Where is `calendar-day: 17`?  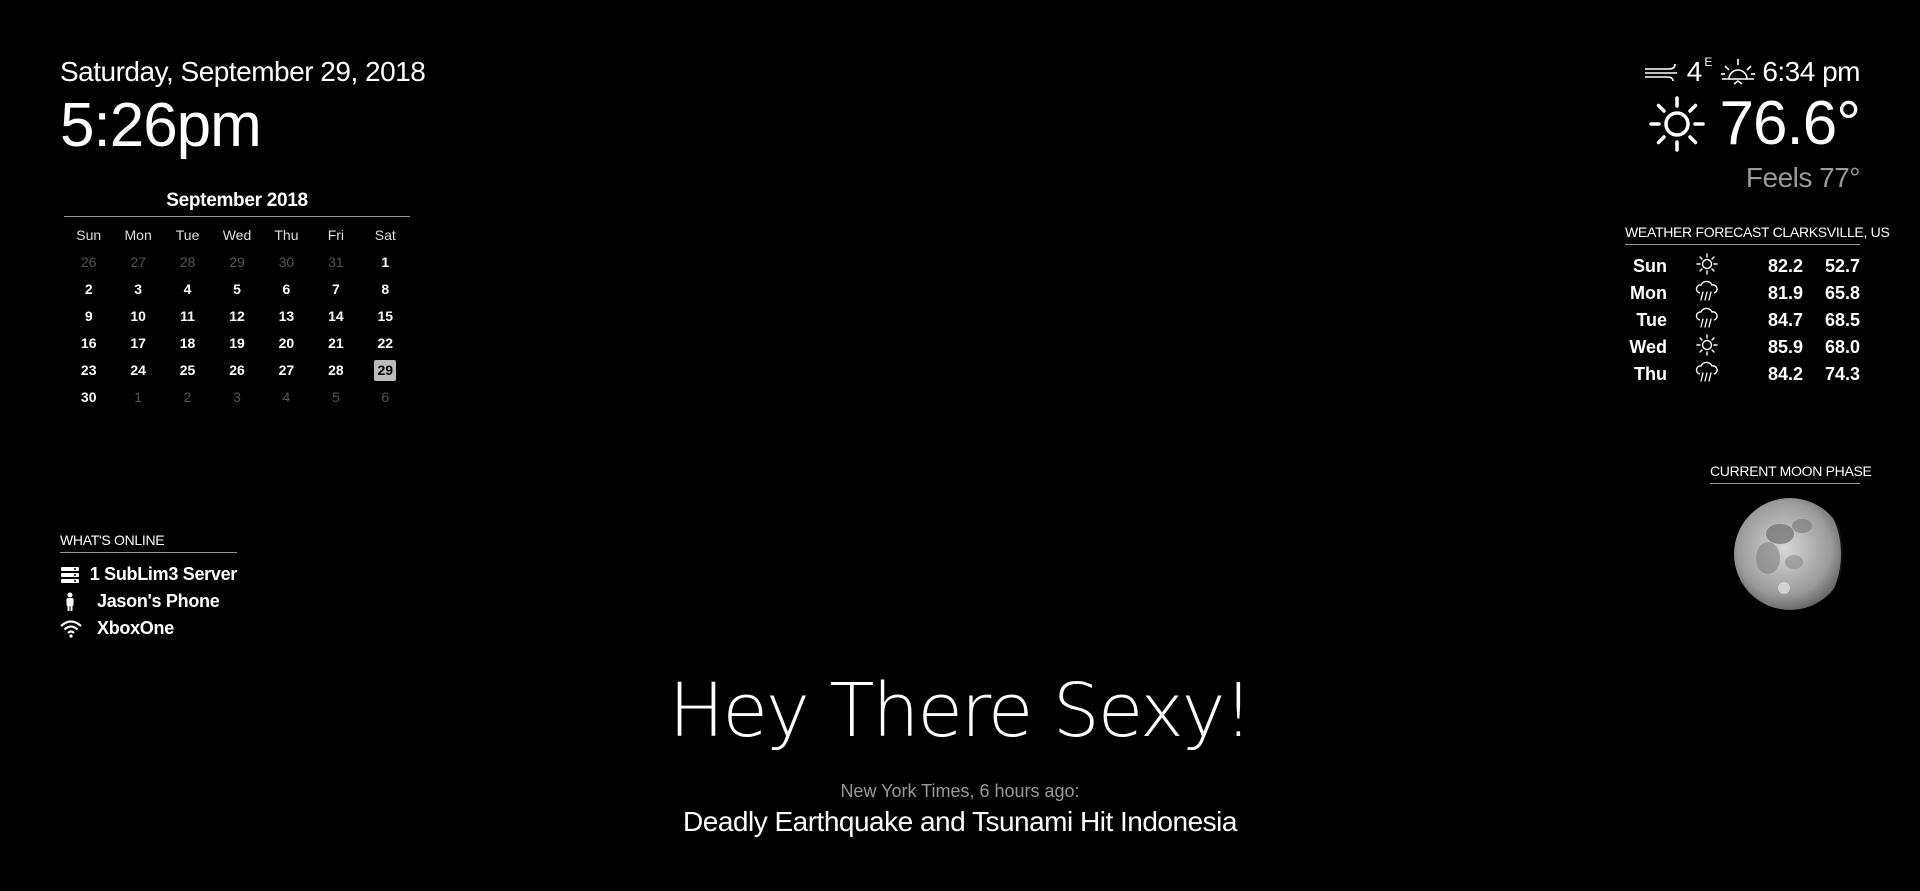
calendar-day: 17 is located at coordinates (137, 343).